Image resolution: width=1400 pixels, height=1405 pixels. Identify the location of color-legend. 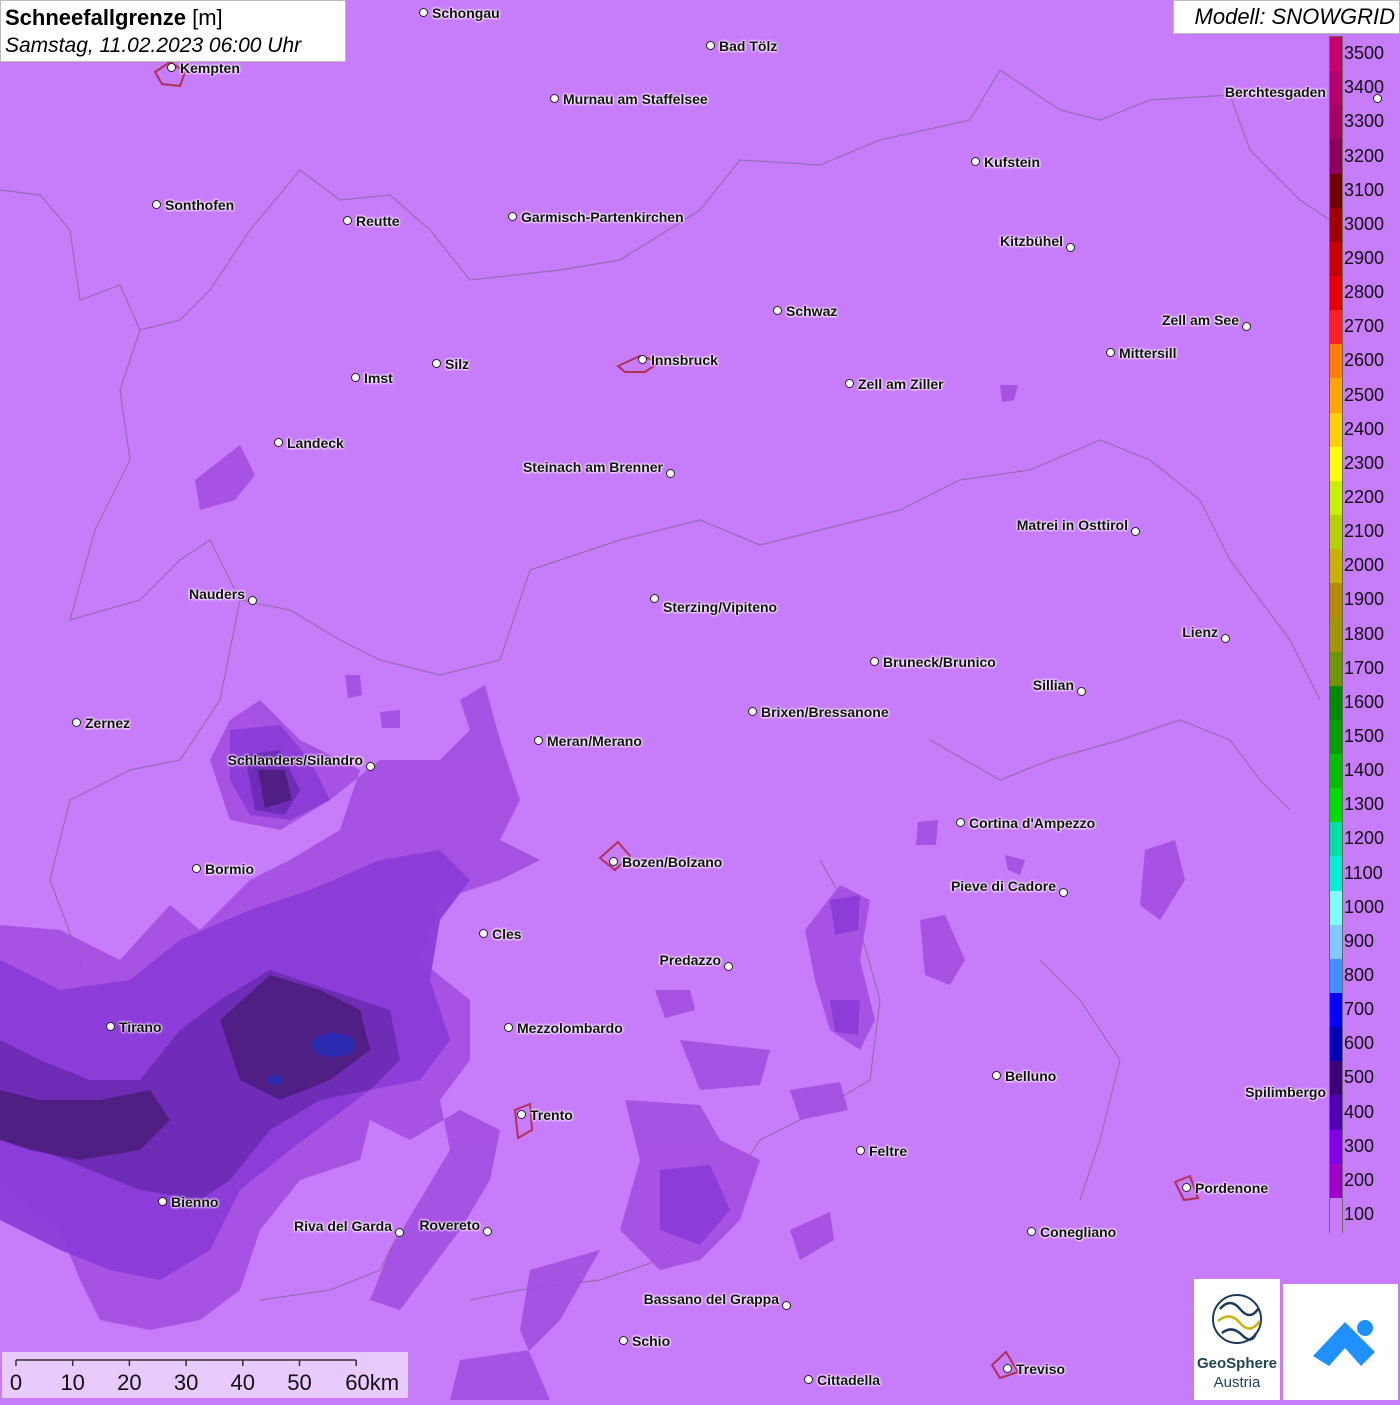
(1336, 634).